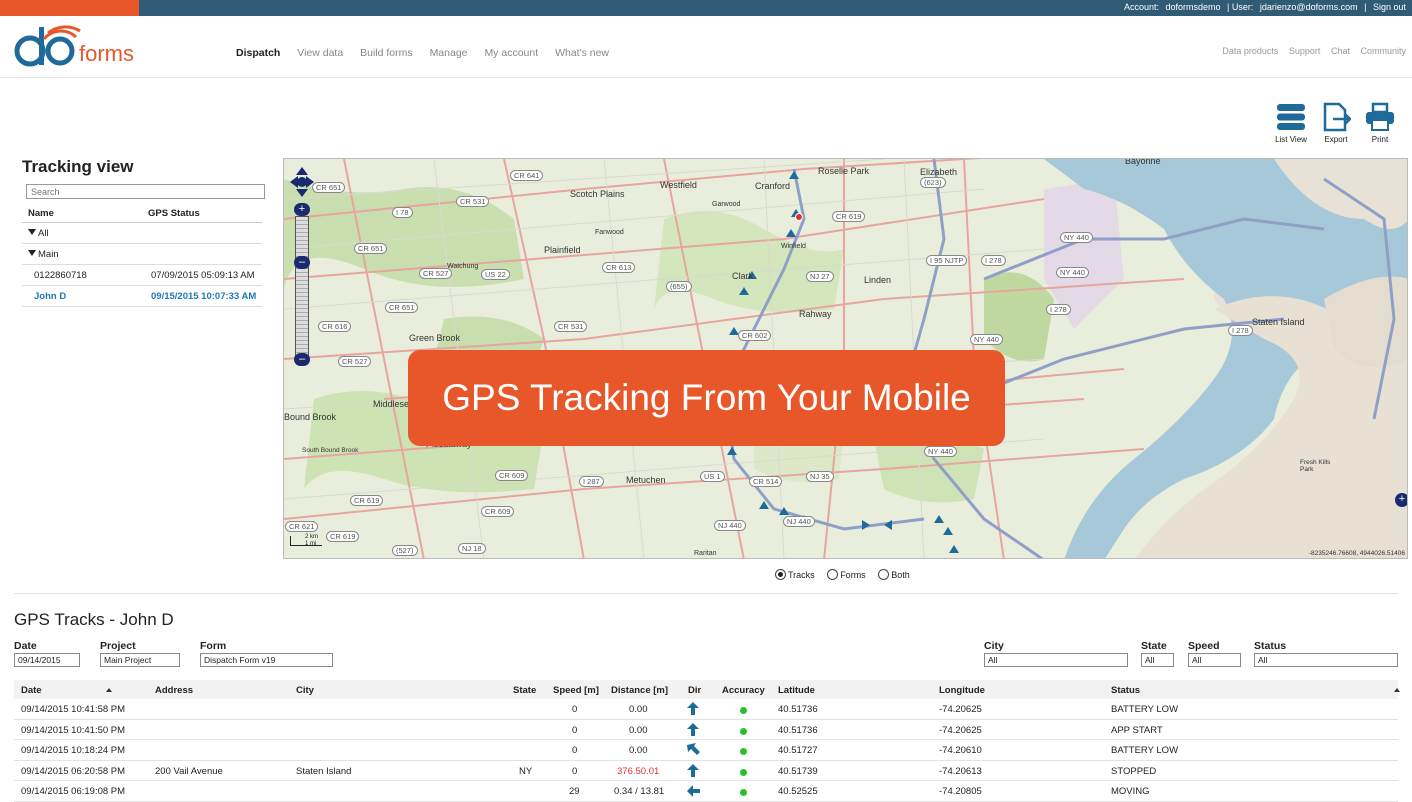  Describe the element at coordinates (609, 232) in the screenshot. I see `map-label: Fanwood` at that location.